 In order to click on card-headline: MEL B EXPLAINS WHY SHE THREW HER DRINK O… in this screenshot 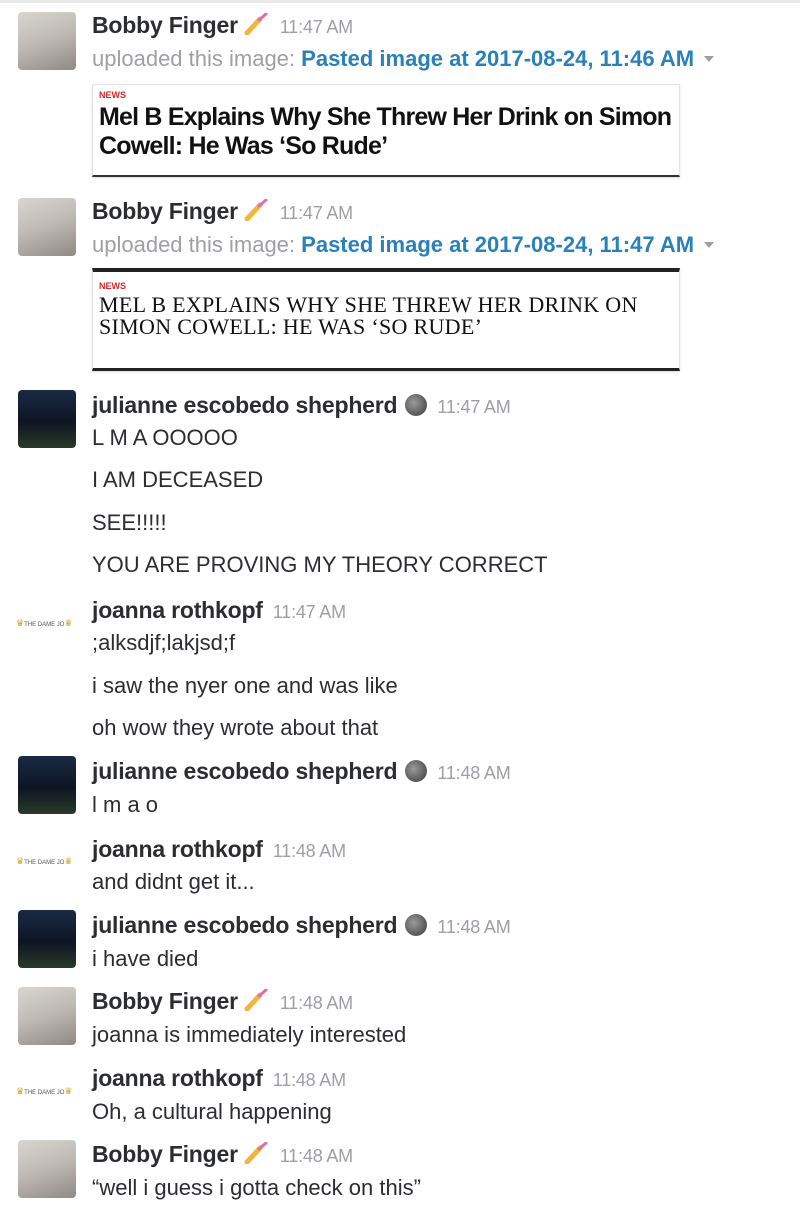, I will do `click(368, 315)`.